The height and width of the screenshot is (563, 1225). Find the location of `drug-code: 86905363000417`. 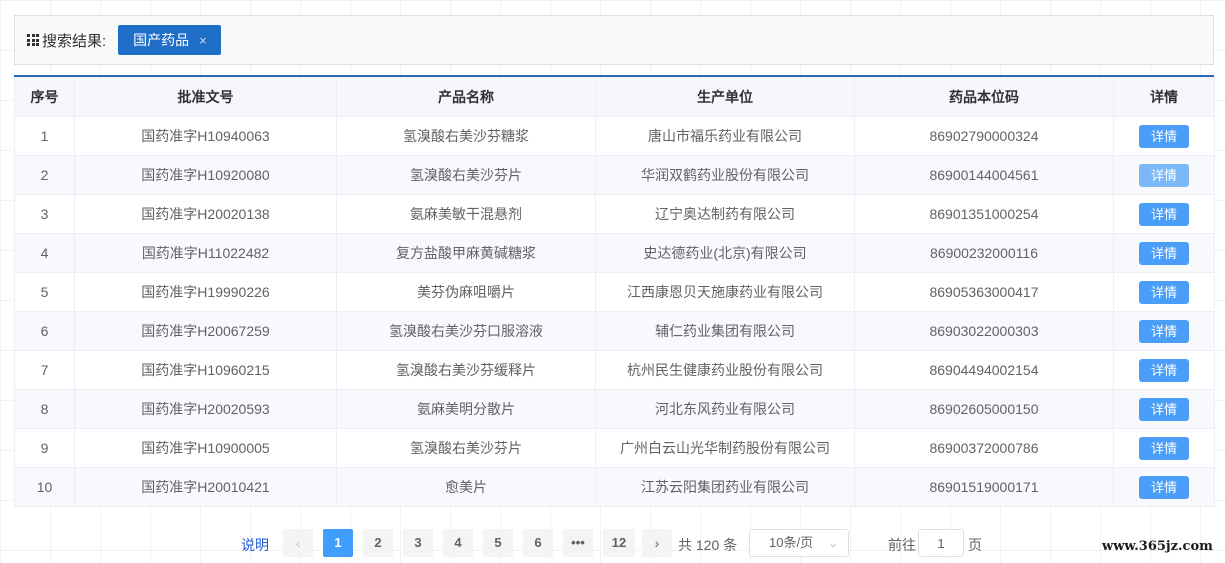

drug-code: 86905363000417 is located at coordinates (984, 292).